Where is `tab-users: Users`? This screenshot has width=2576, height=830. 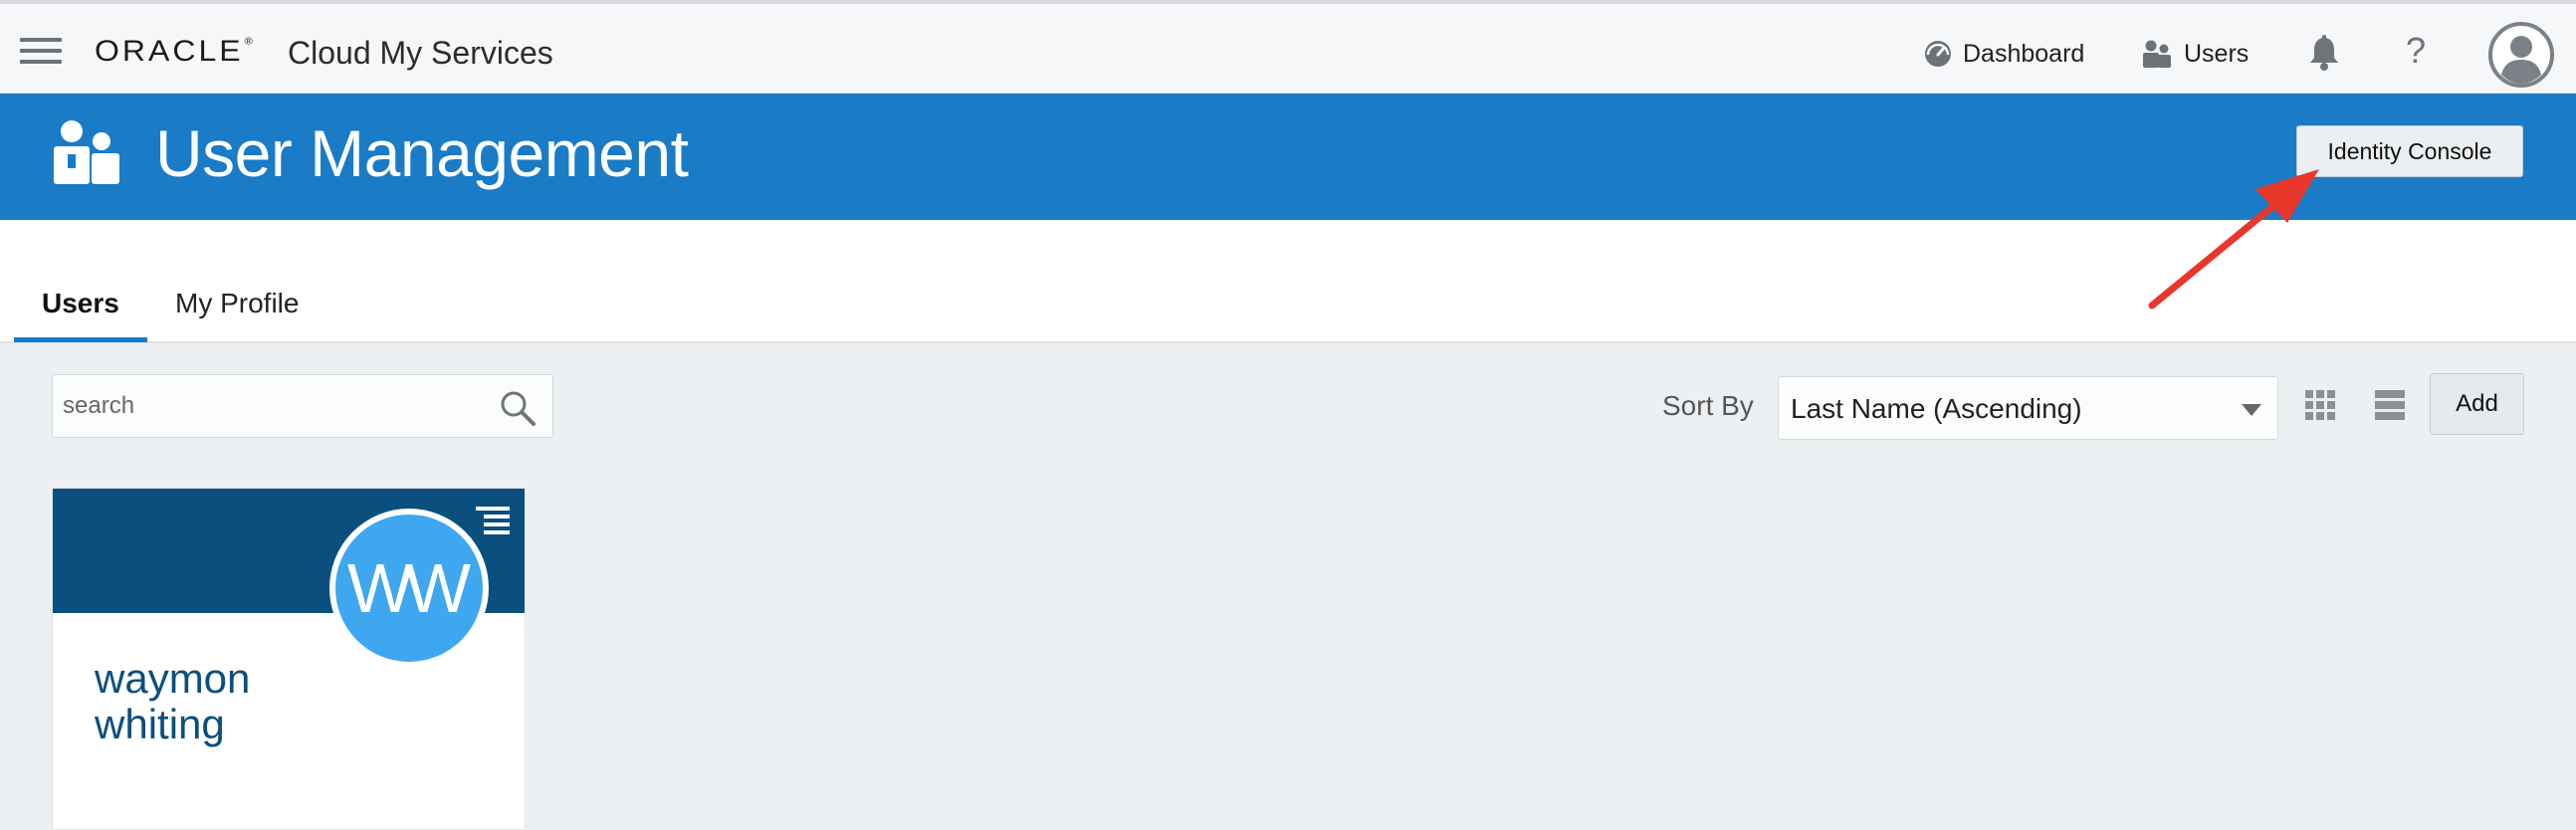
tab-users: Users is located at coordinates (80, 315).